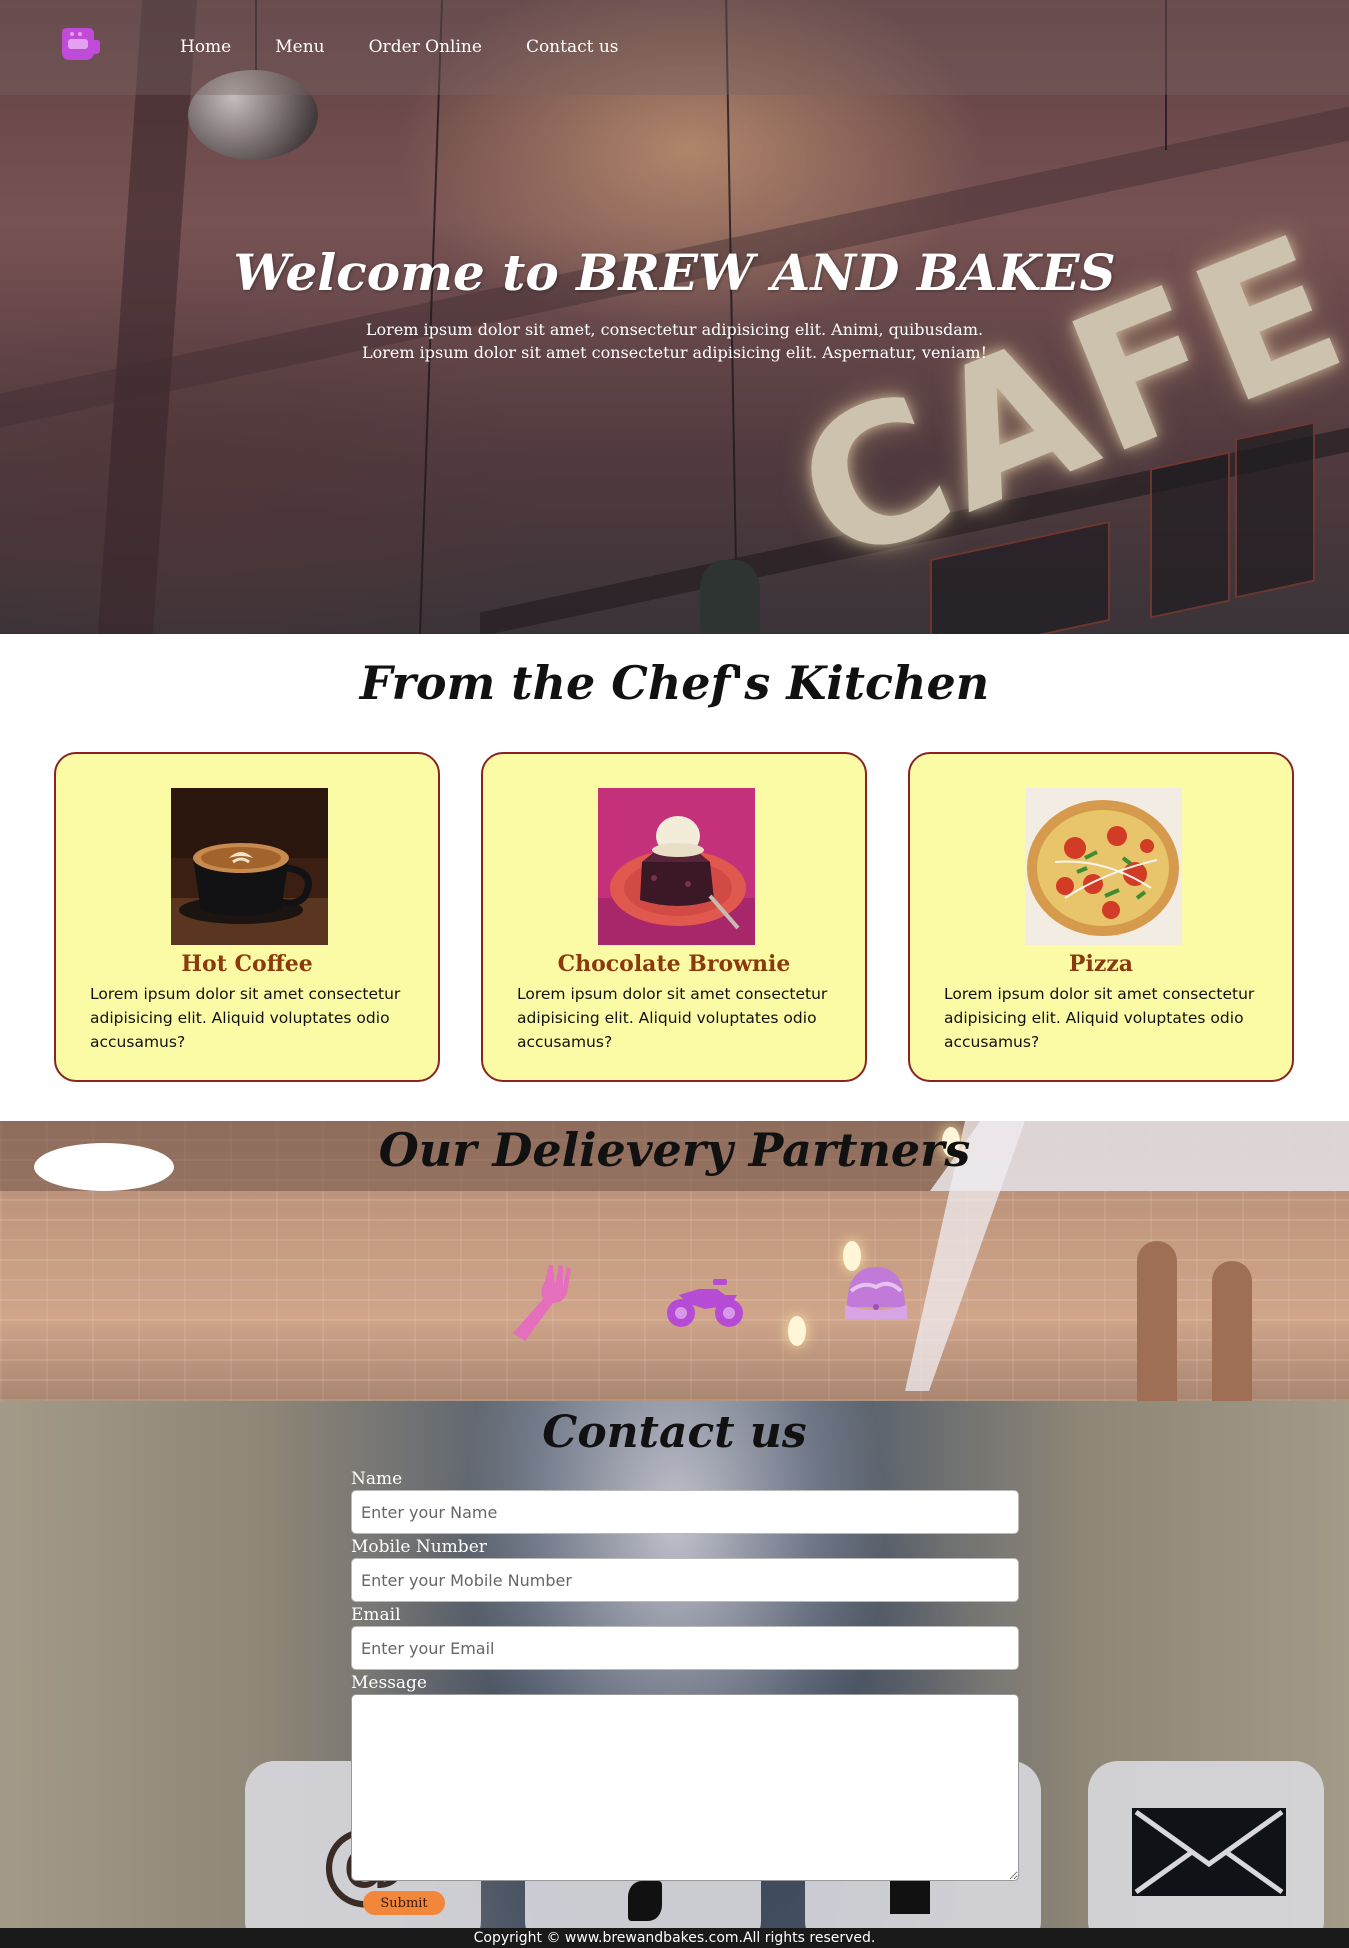 This screenshot has height=1948, width=1349. I want to click on contact-form: Name Mobile Number Email Message, so click(685, 1675).